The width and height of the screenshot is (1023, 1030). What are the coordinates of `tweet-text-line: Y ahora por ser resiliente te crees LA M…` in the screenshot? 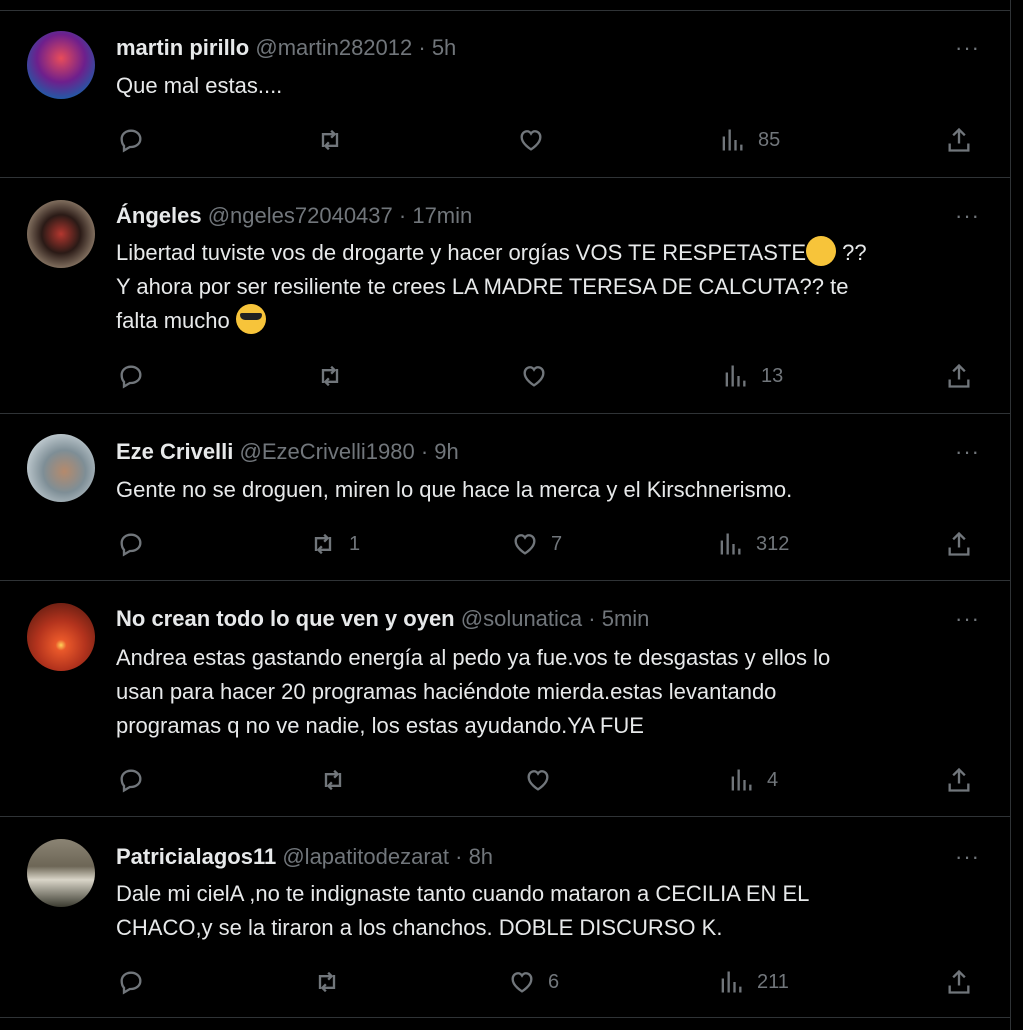 It's located at (482, 286).